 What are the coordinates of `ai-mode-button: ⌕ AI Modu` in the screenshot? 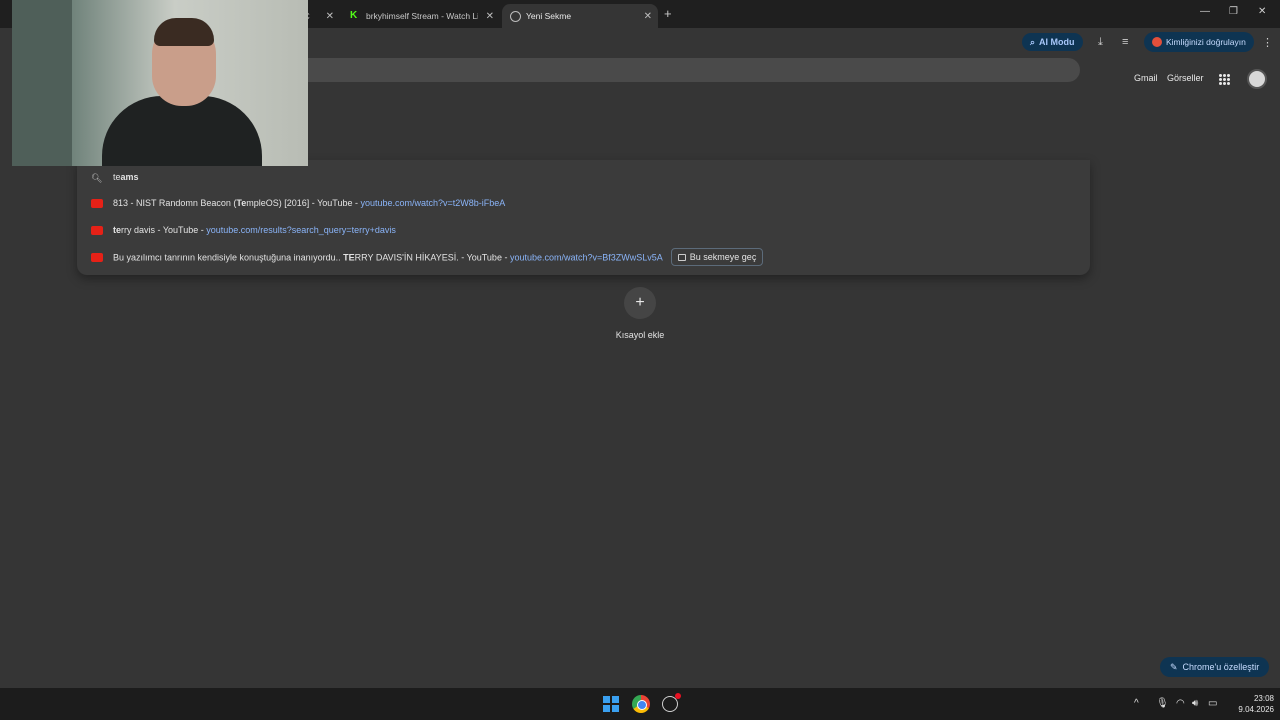 It's located at (1052, 42).